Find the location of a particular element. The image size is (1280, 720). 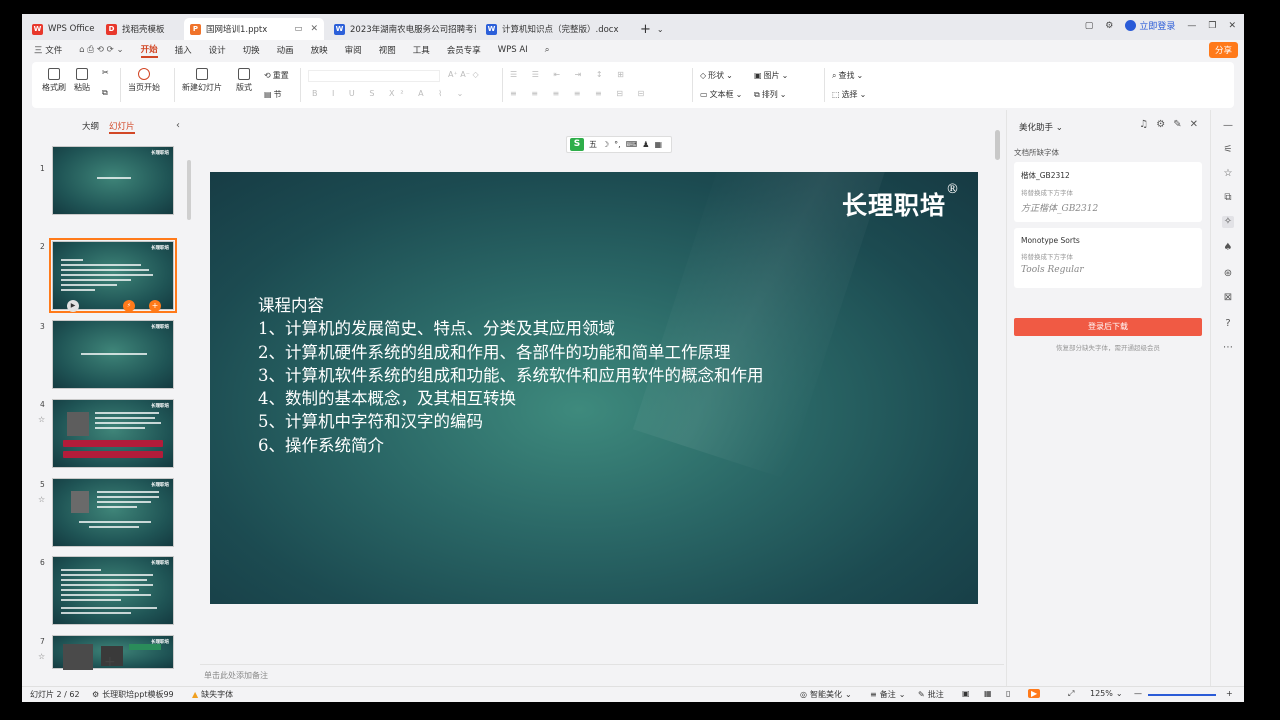

pin-icon: ▭ is located at coordinates (298, 29).